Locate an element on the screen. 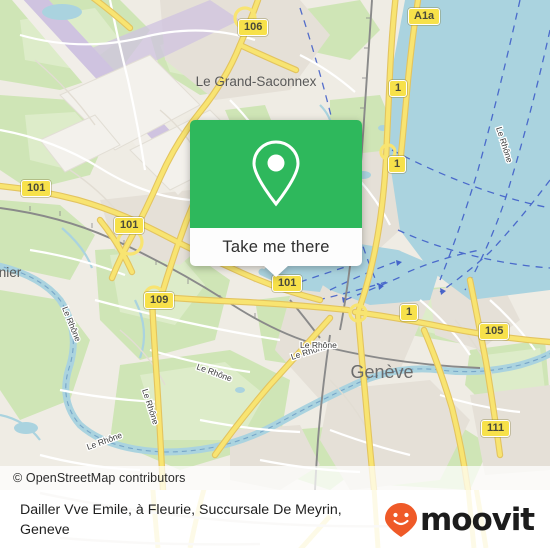 This screenshot has width=550, height=550. attribution-text: © OpenStreetMap contributors is located at coordinates (99, 478).